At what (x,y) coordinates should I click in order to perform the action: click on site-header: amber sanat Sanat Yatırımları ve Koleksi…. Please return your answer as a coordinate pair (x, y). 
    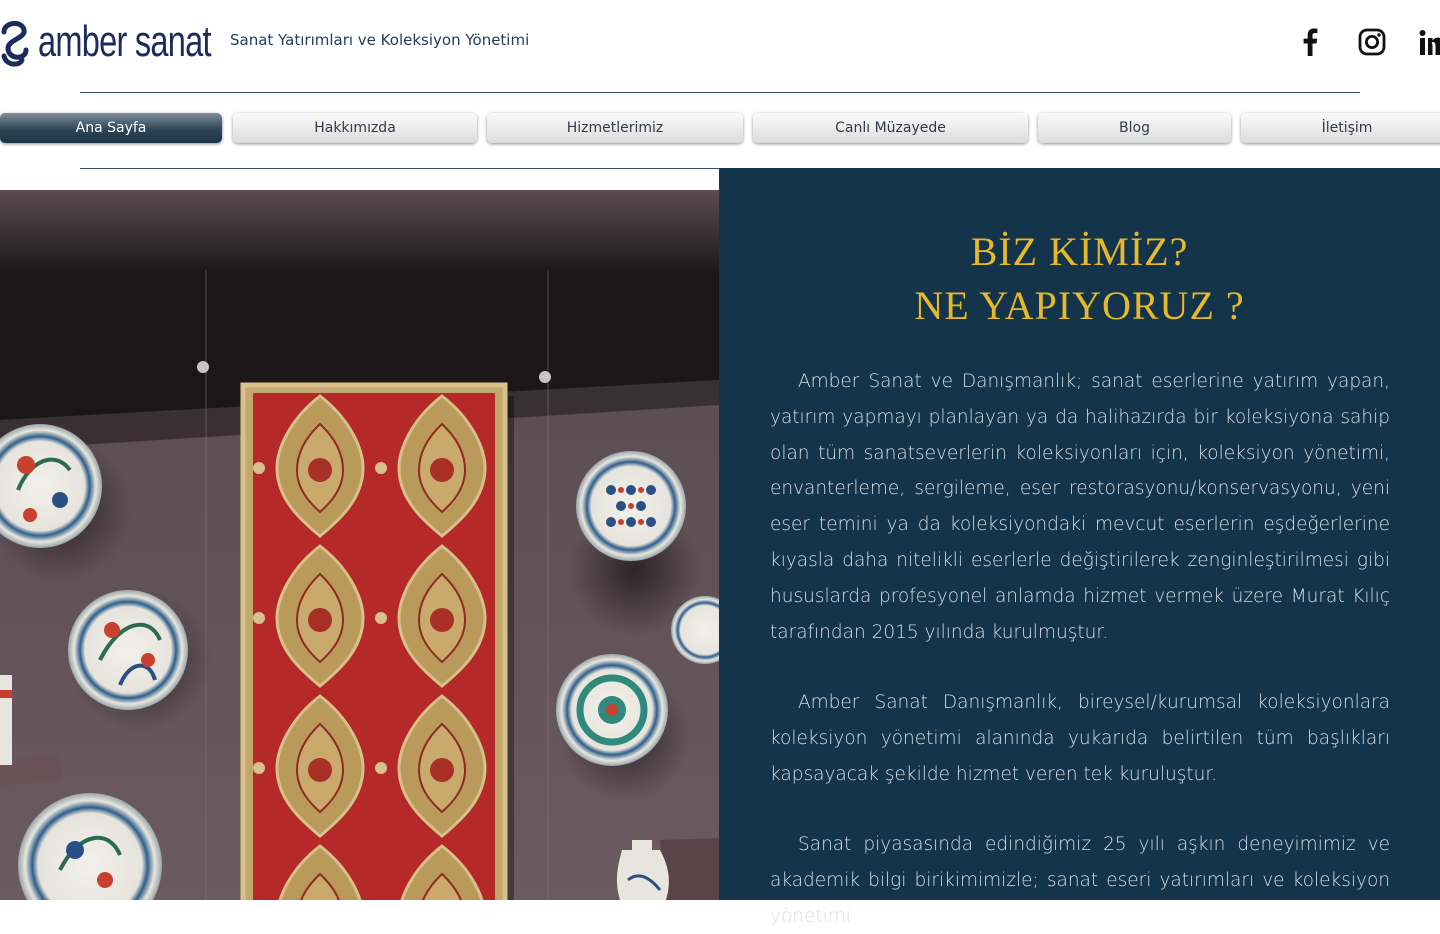
    Looking at the image, I should click on (720, 46).